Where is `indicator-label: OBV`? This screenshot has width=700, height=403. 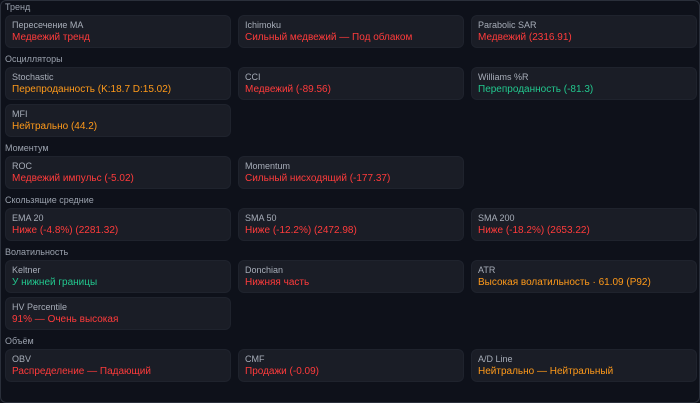 indicator-label: OBV is located at coordinates (22, 359).